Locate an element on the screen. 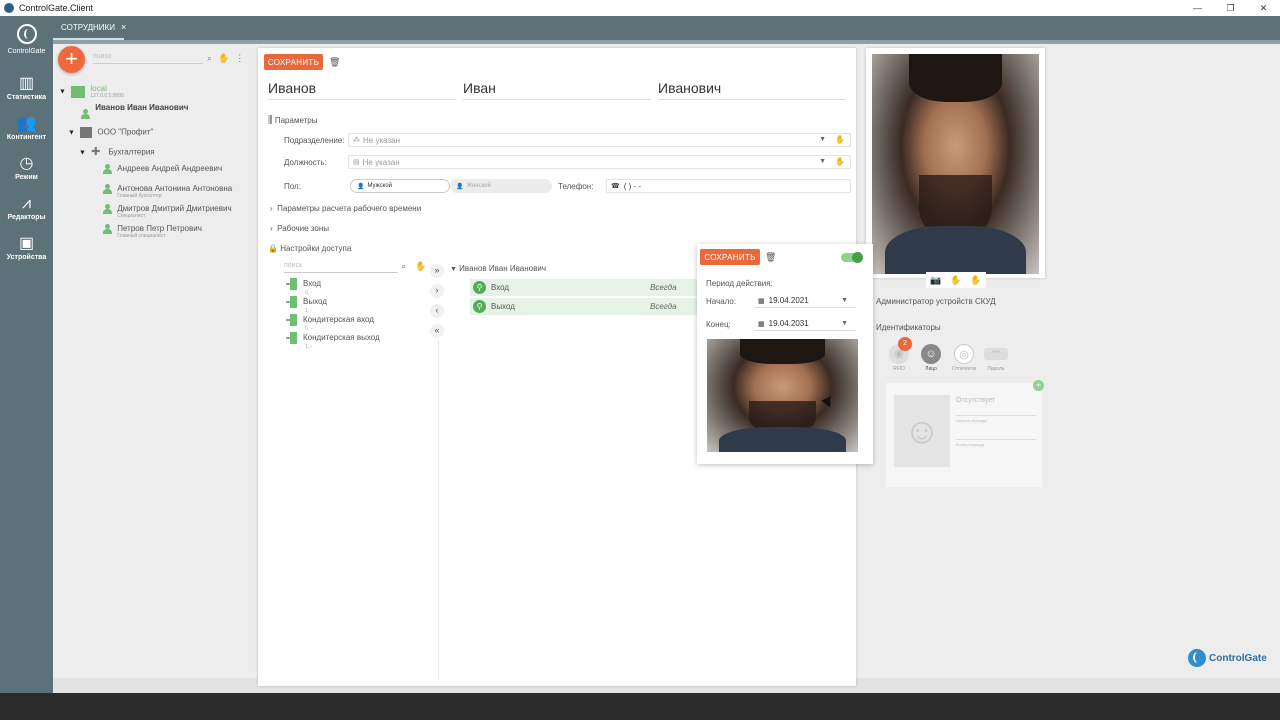  tree-dept: ▼ ✚ Бухгалтерия is located at coordinates (117, 152).